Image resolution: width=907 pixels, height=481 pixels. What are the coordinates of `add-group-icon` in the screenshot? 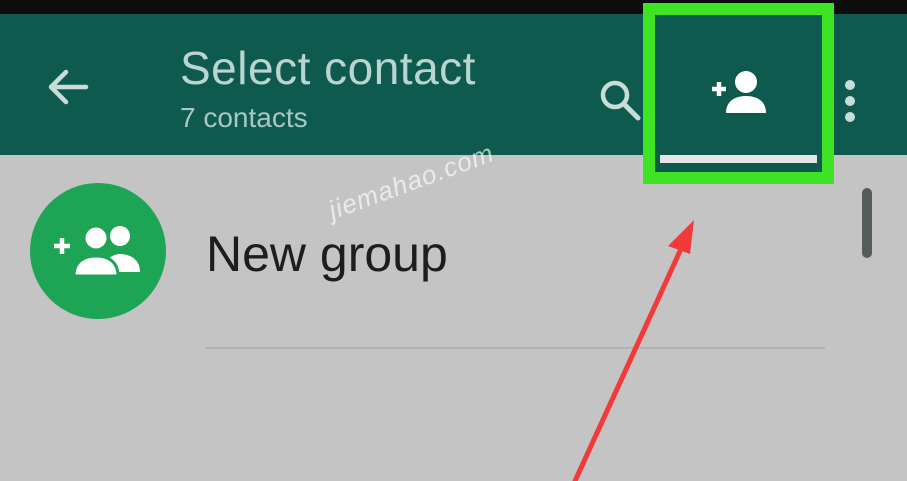 It's located at (97, 251).